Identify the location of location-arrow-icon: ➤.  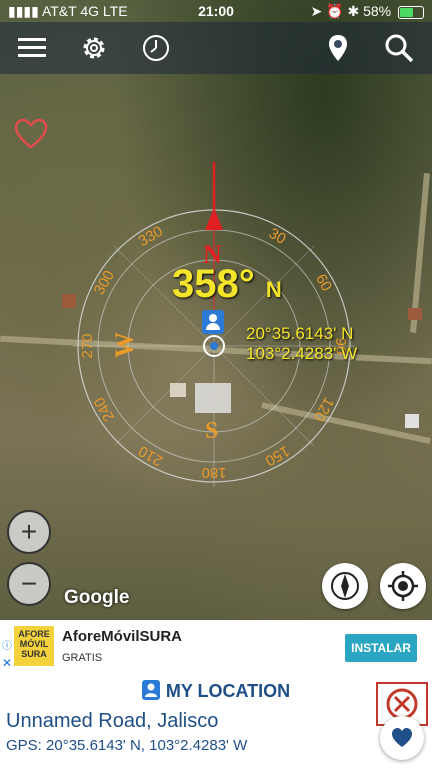
(316, 11).